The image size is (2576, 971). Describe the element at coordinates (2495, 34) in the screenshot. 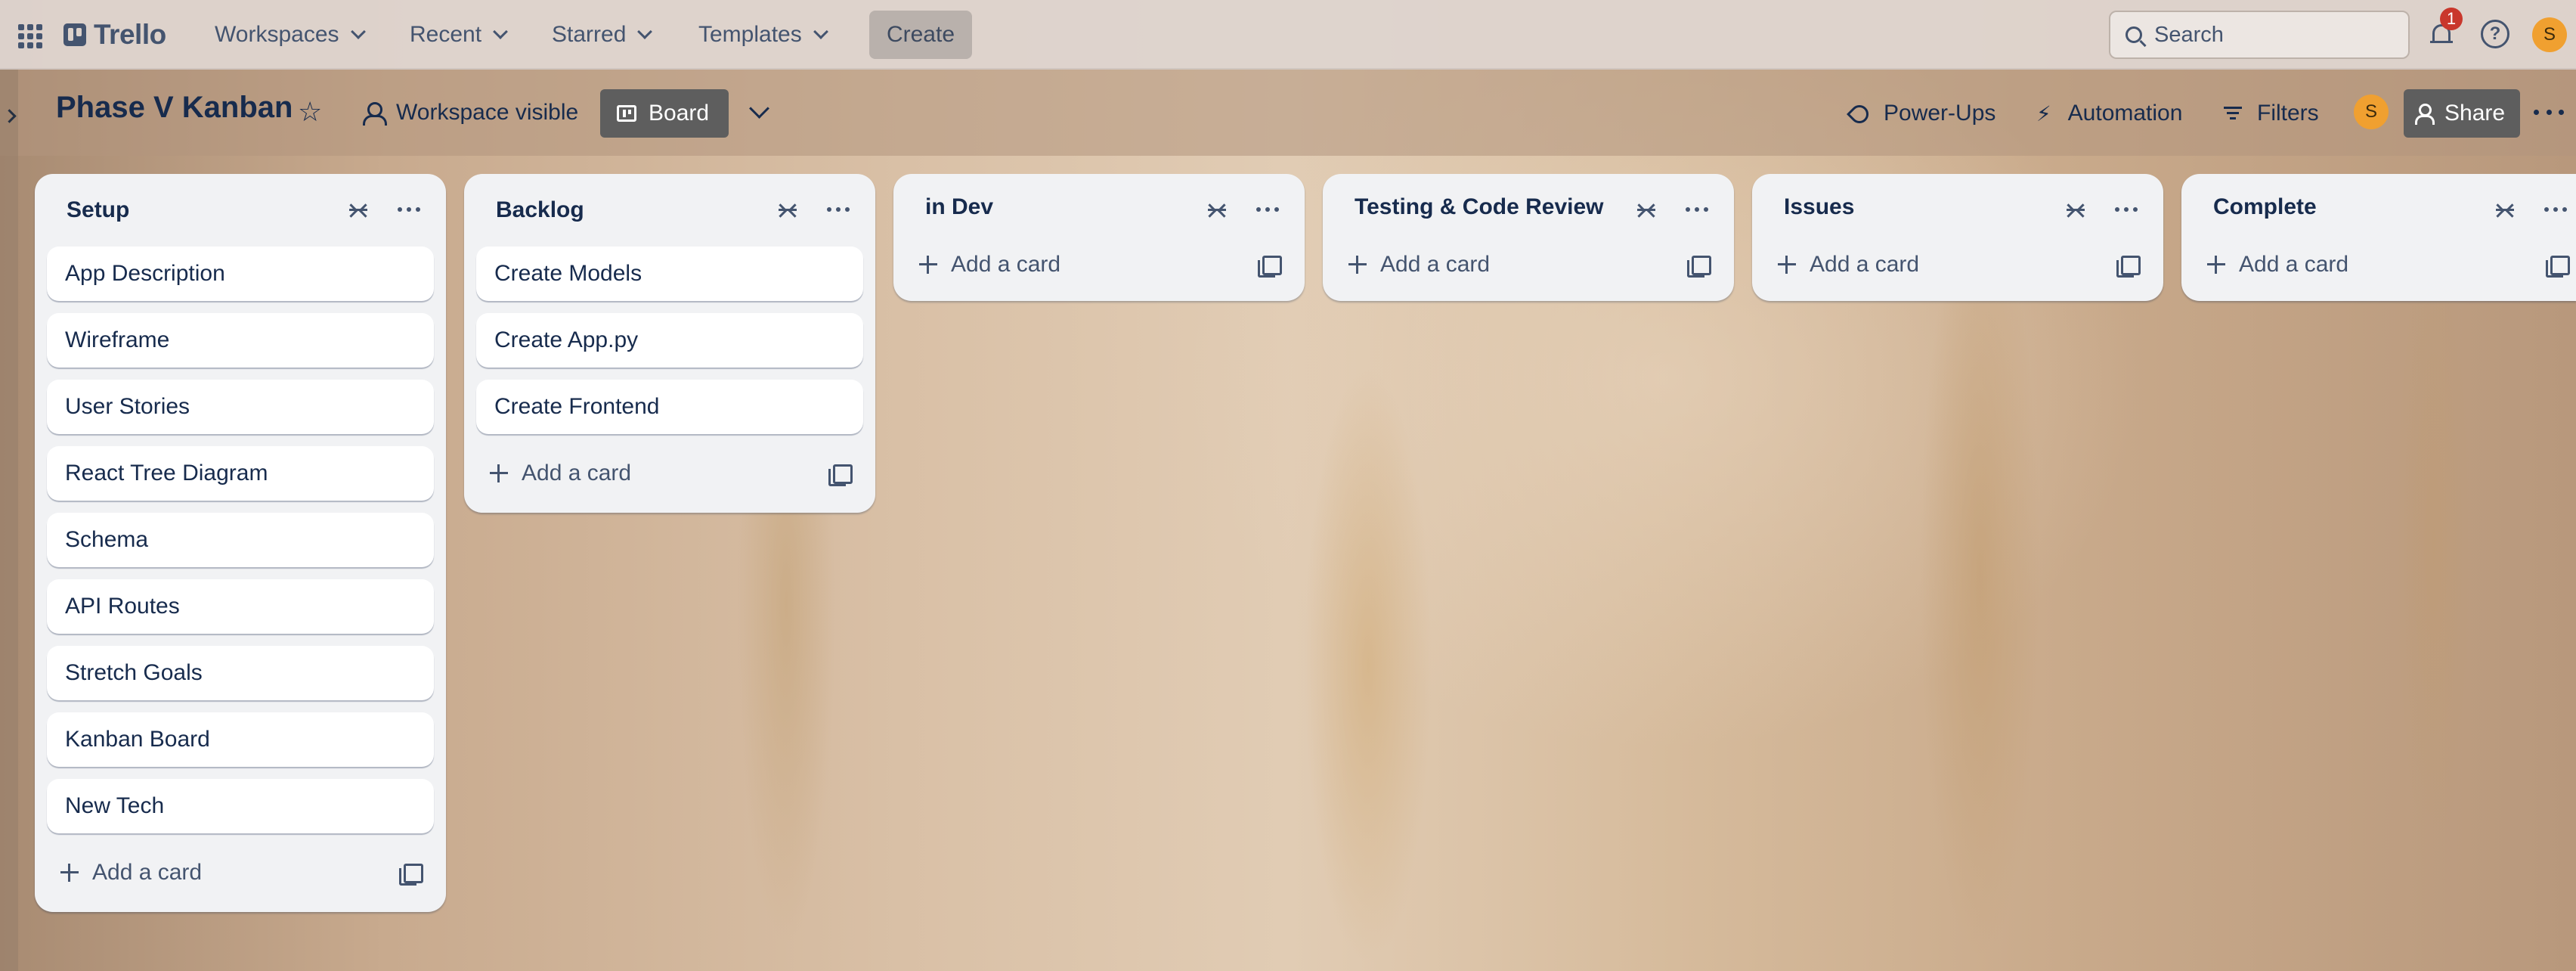

I see `help-icon: ?` at that location.